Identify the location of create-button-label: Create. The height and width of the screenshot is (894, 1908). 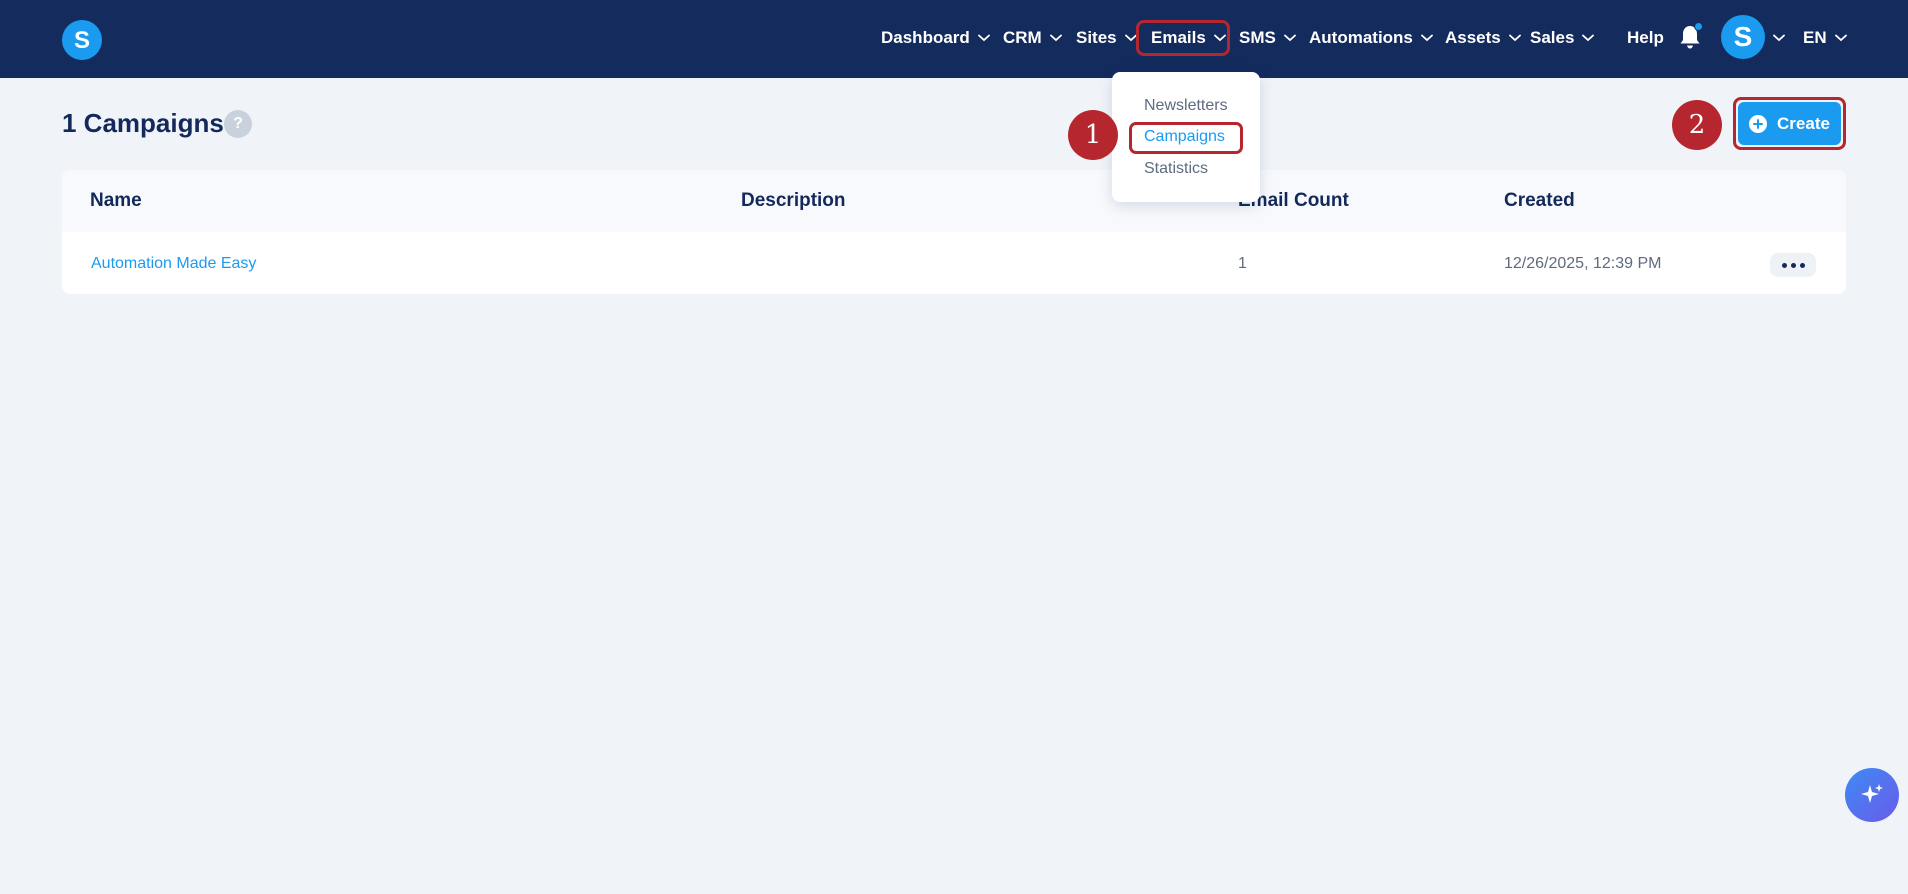
(1803, 123).